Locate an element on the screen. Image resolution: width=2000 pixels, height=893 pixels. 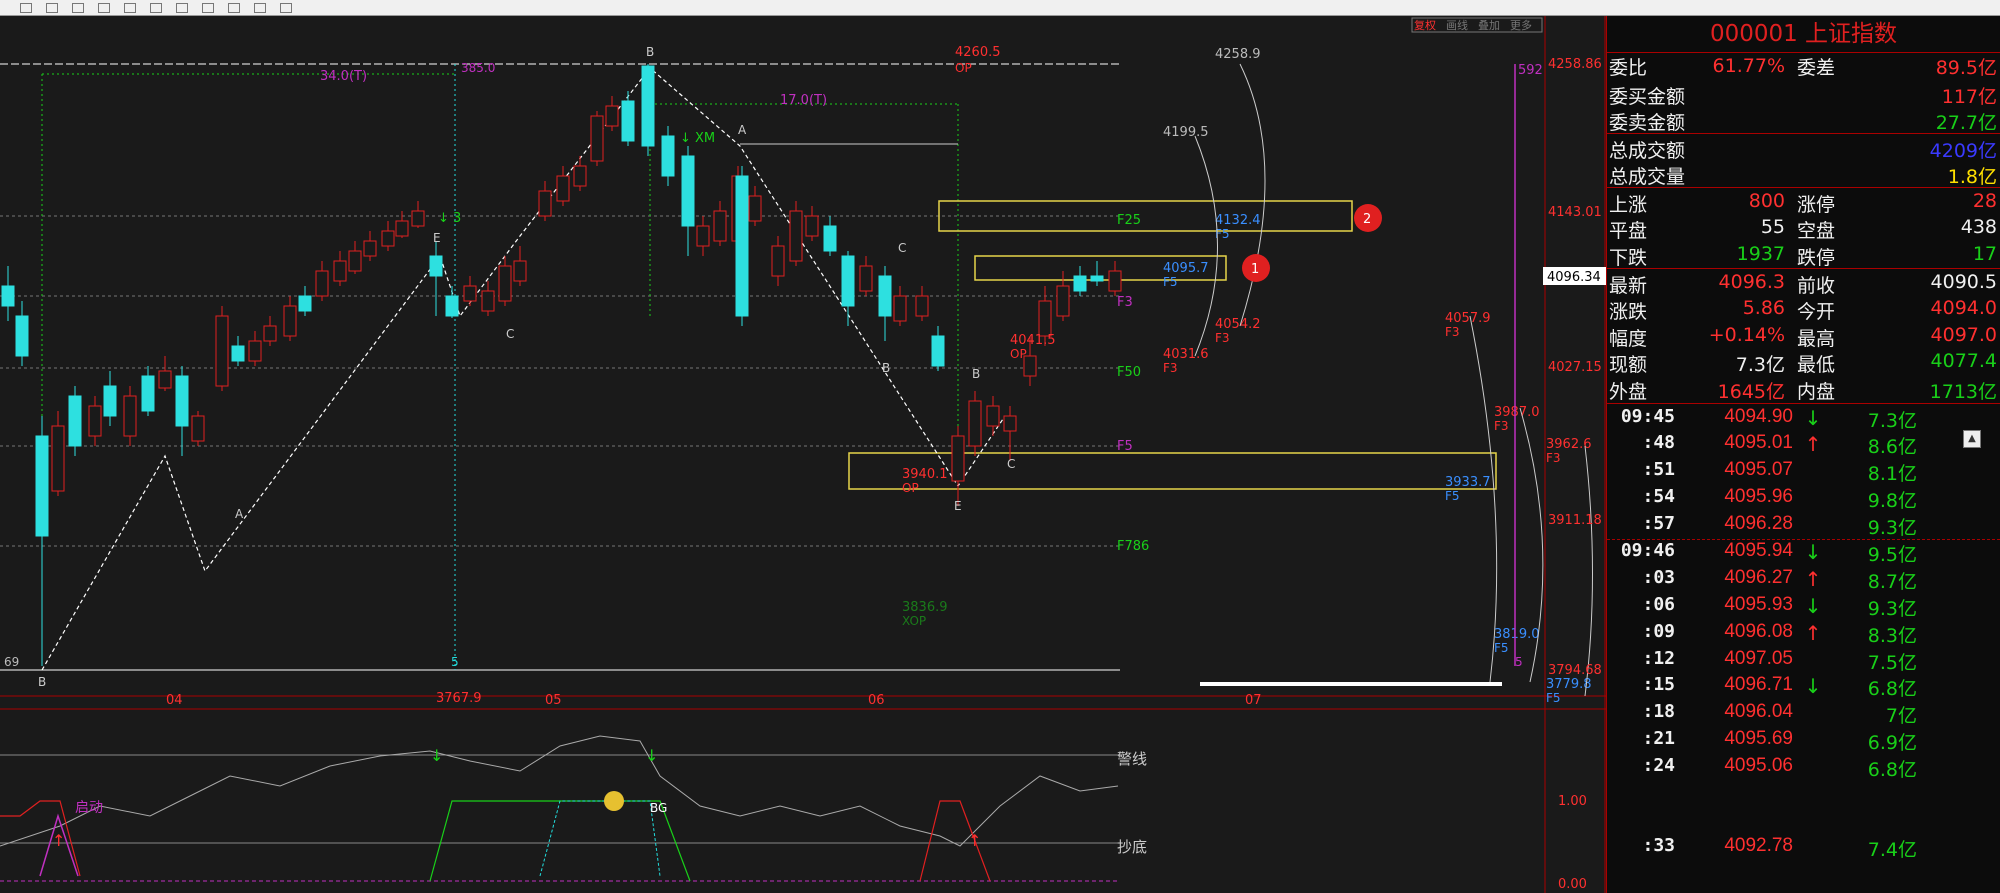
refresh-icon is located at coordinates (234, 7).